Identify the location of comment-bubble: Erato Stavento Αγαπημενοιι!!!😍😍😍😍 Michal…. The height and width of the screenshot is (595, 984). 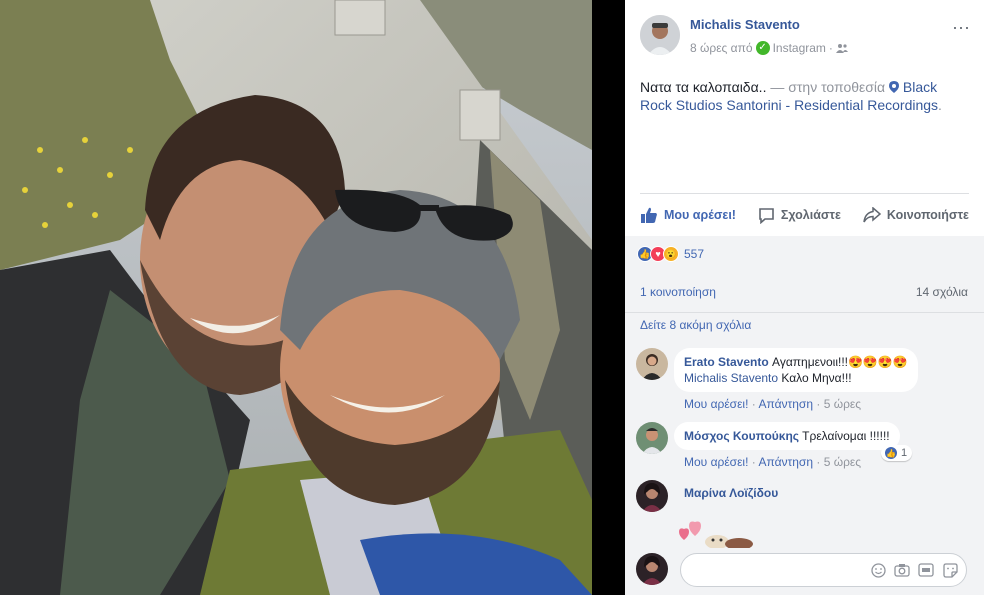
(796, 370).